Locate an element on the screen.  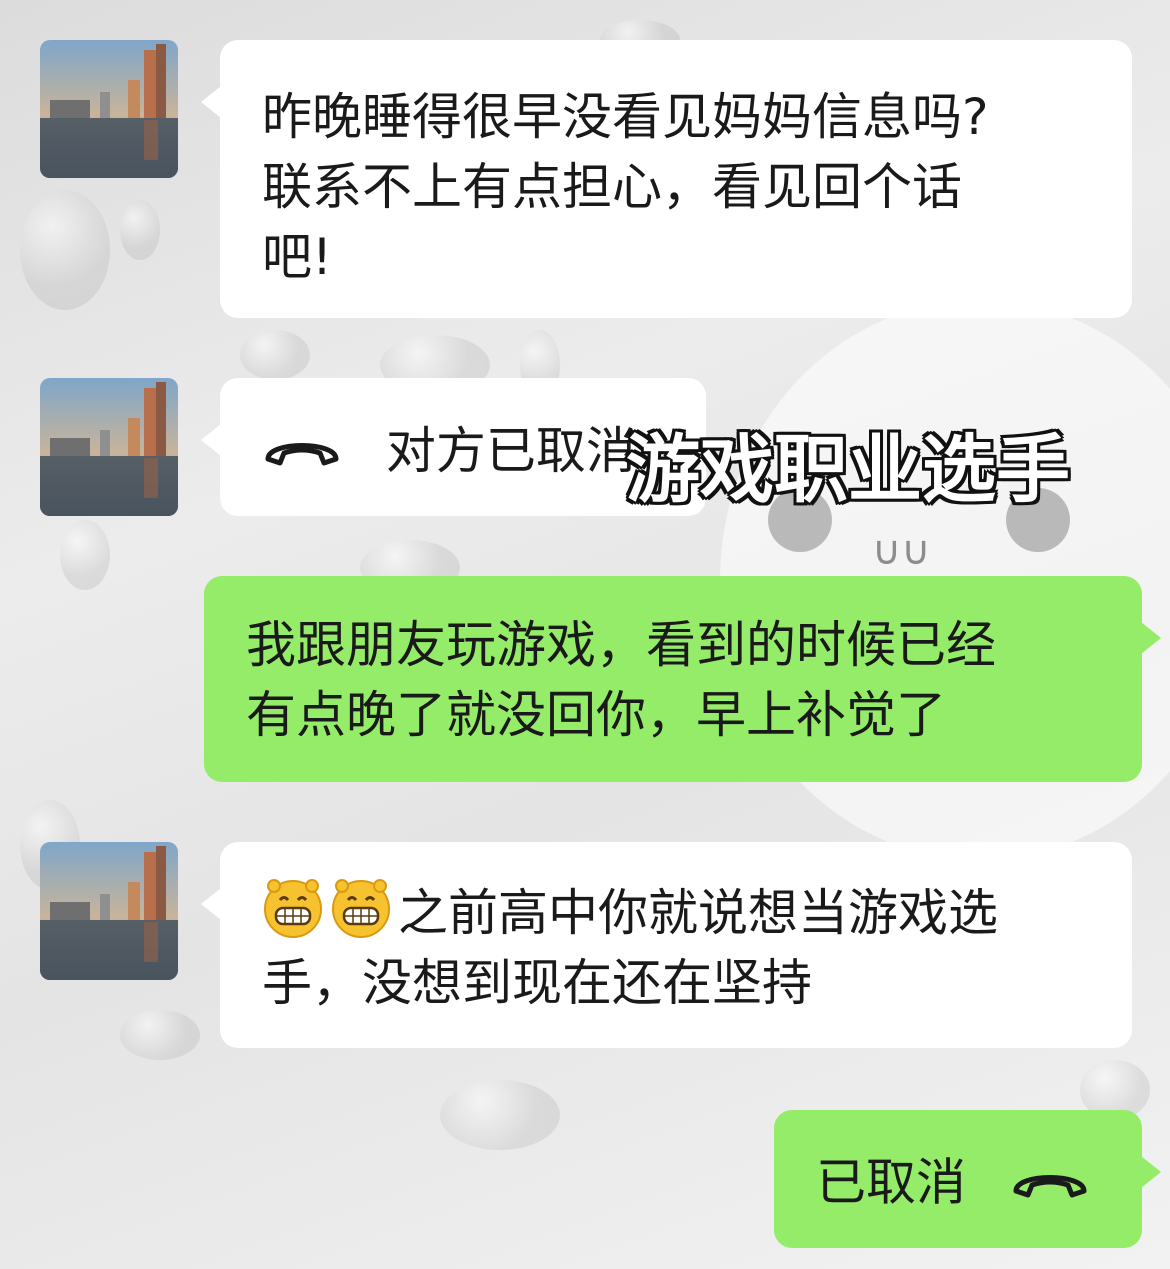
message-bubble-outgoing: 我跟朋友玩游戏，看到的时候已经 有点晚了就没回你，早上补觉了 is located at coordinates (682, 679).